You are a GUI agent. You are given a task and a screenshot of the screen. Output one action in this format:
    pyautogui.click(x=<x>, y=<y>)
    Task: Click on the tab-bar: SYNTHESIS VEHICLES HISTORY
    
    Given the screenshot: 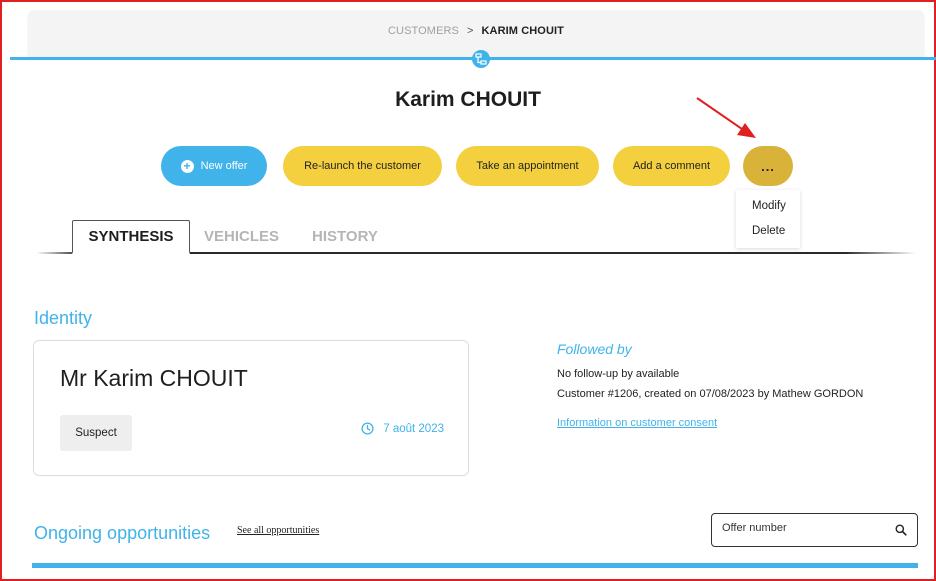 What is the action you would take?
    pyautogui.click(x=476, y=238)
    